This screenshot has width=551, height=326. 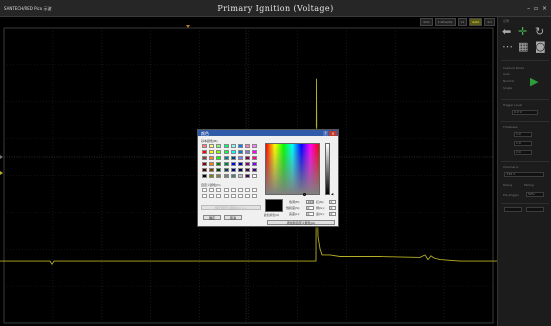 What do you see at coordinates (231, 207) in the screenshot?
I see `define-custom-colors-button: 规定自定义颜色(D) >>` at bounding box center [231, 207].